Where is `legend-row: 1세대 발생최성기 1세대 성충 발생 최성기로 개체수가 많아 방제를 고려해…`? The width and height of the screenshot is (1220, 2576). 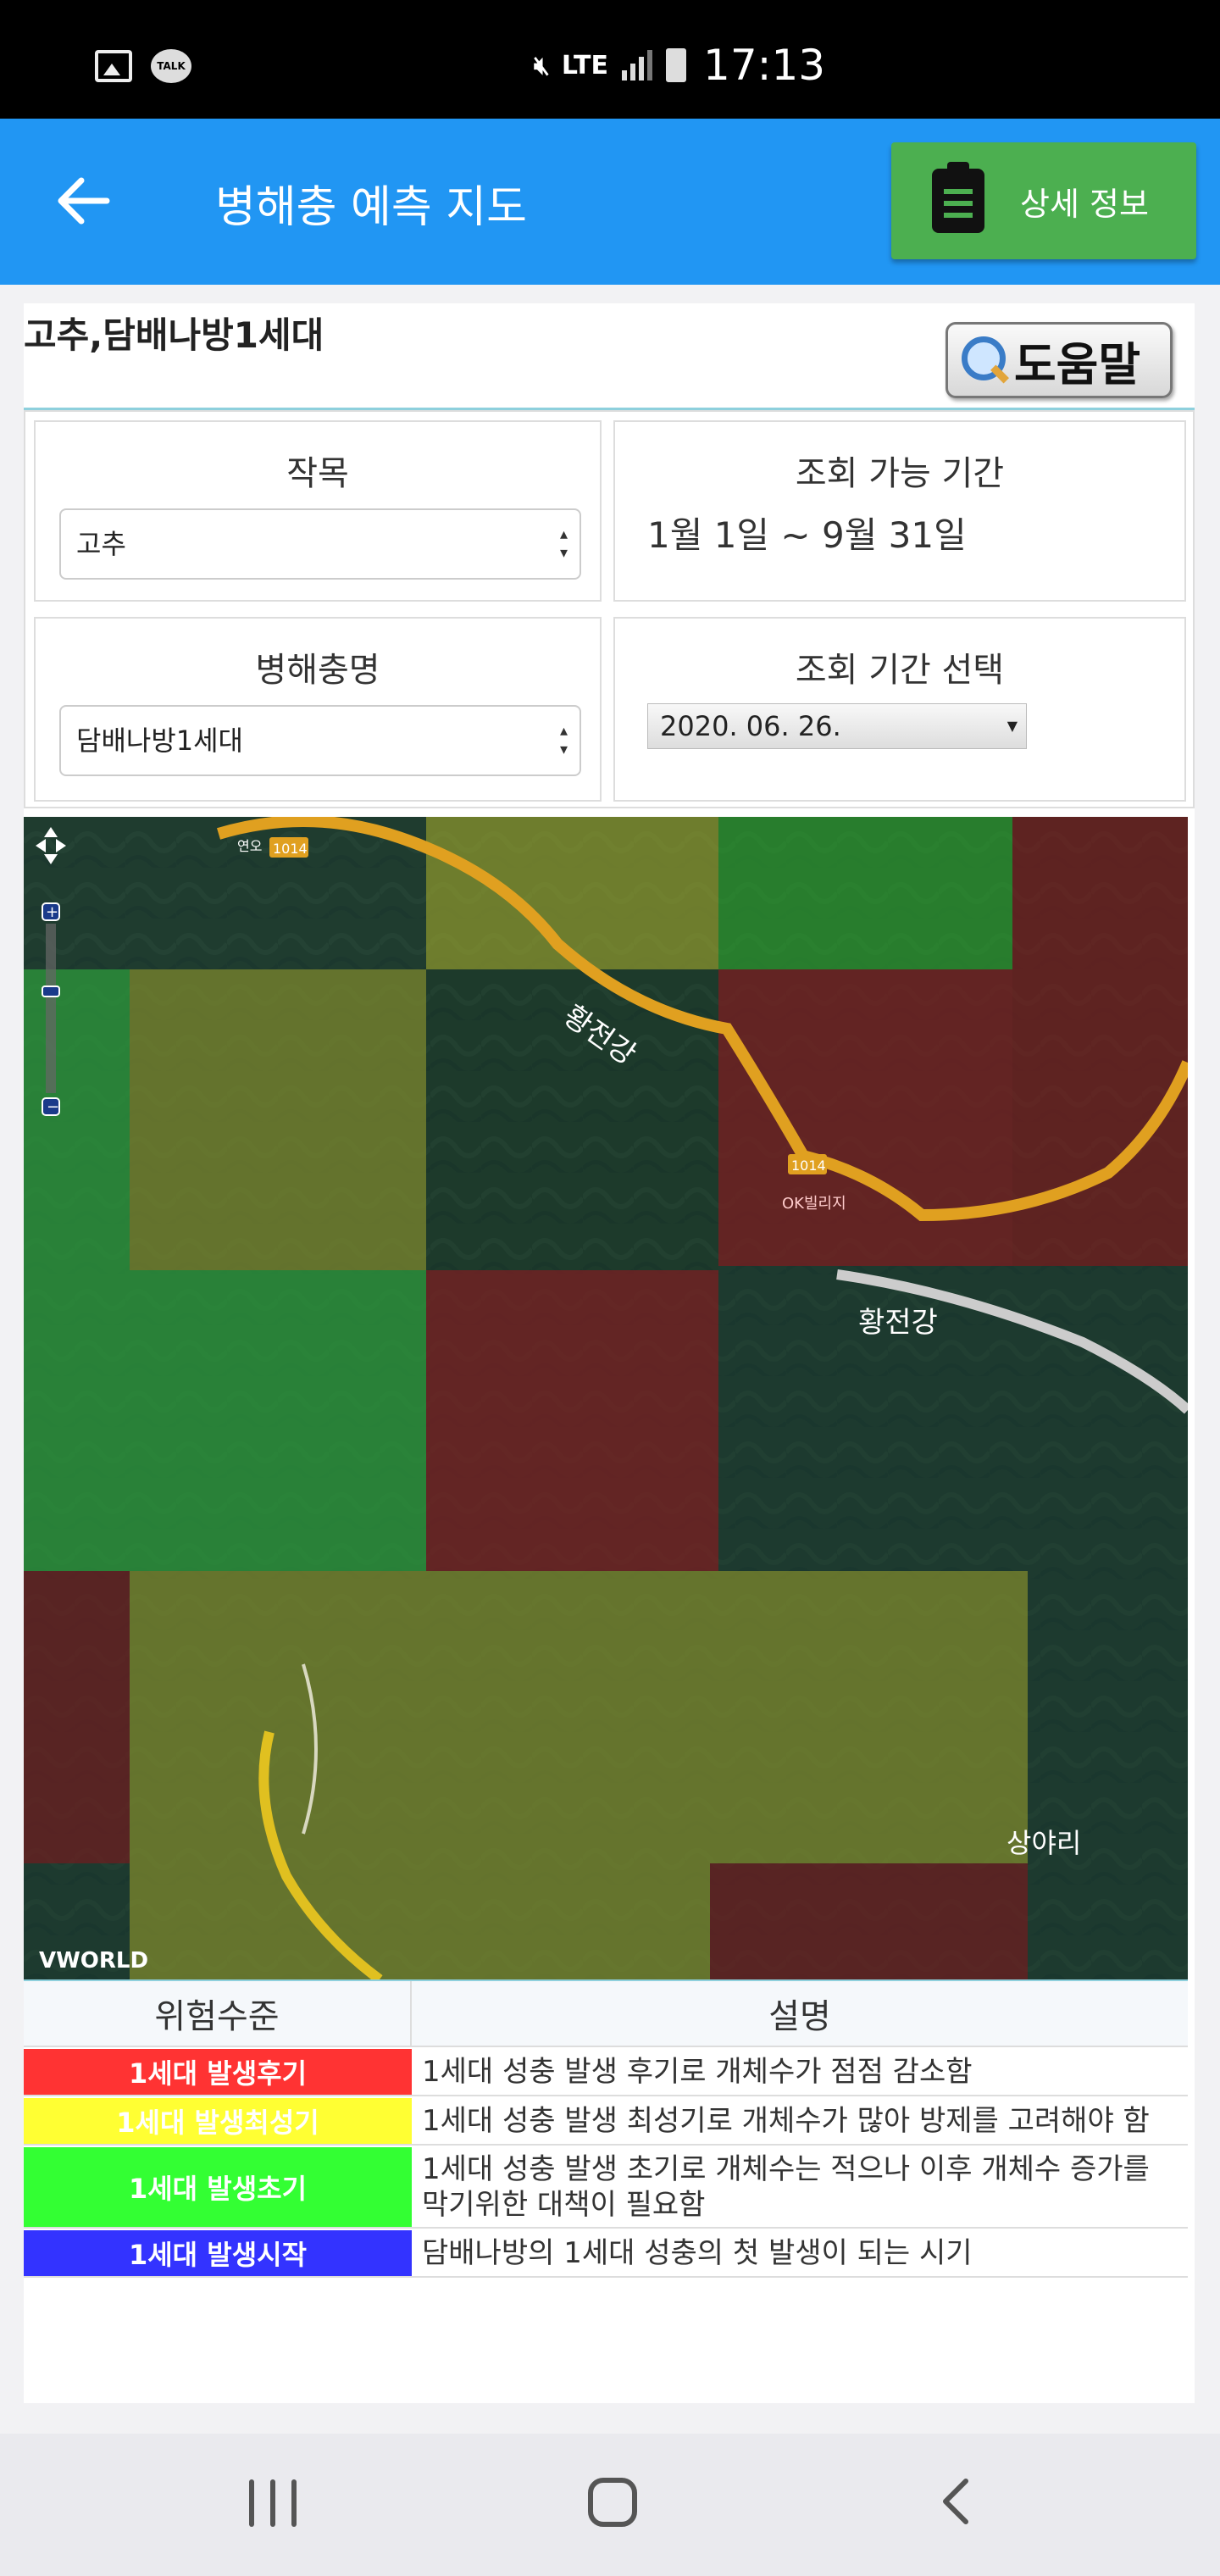
legend-row: 1세대 발생최성기 1세대 성충 발생 최성기로 개체수가 많아 방제를 고려해… is located at coordinates (606, 2122).